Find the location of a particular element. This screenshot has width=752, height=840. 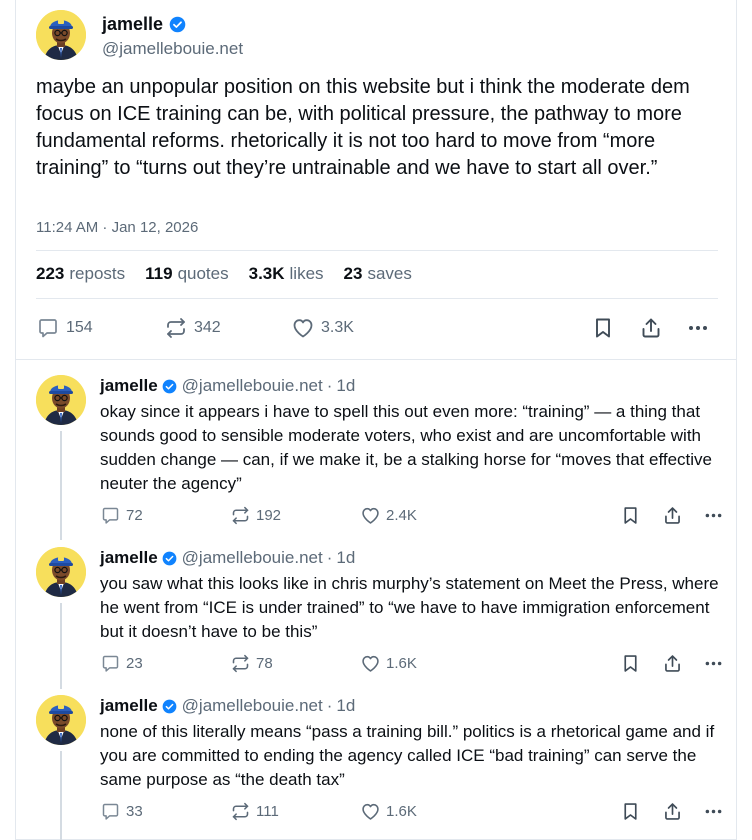

reply-actions: 72 192 2.4K is located at coordinates (410, 516).